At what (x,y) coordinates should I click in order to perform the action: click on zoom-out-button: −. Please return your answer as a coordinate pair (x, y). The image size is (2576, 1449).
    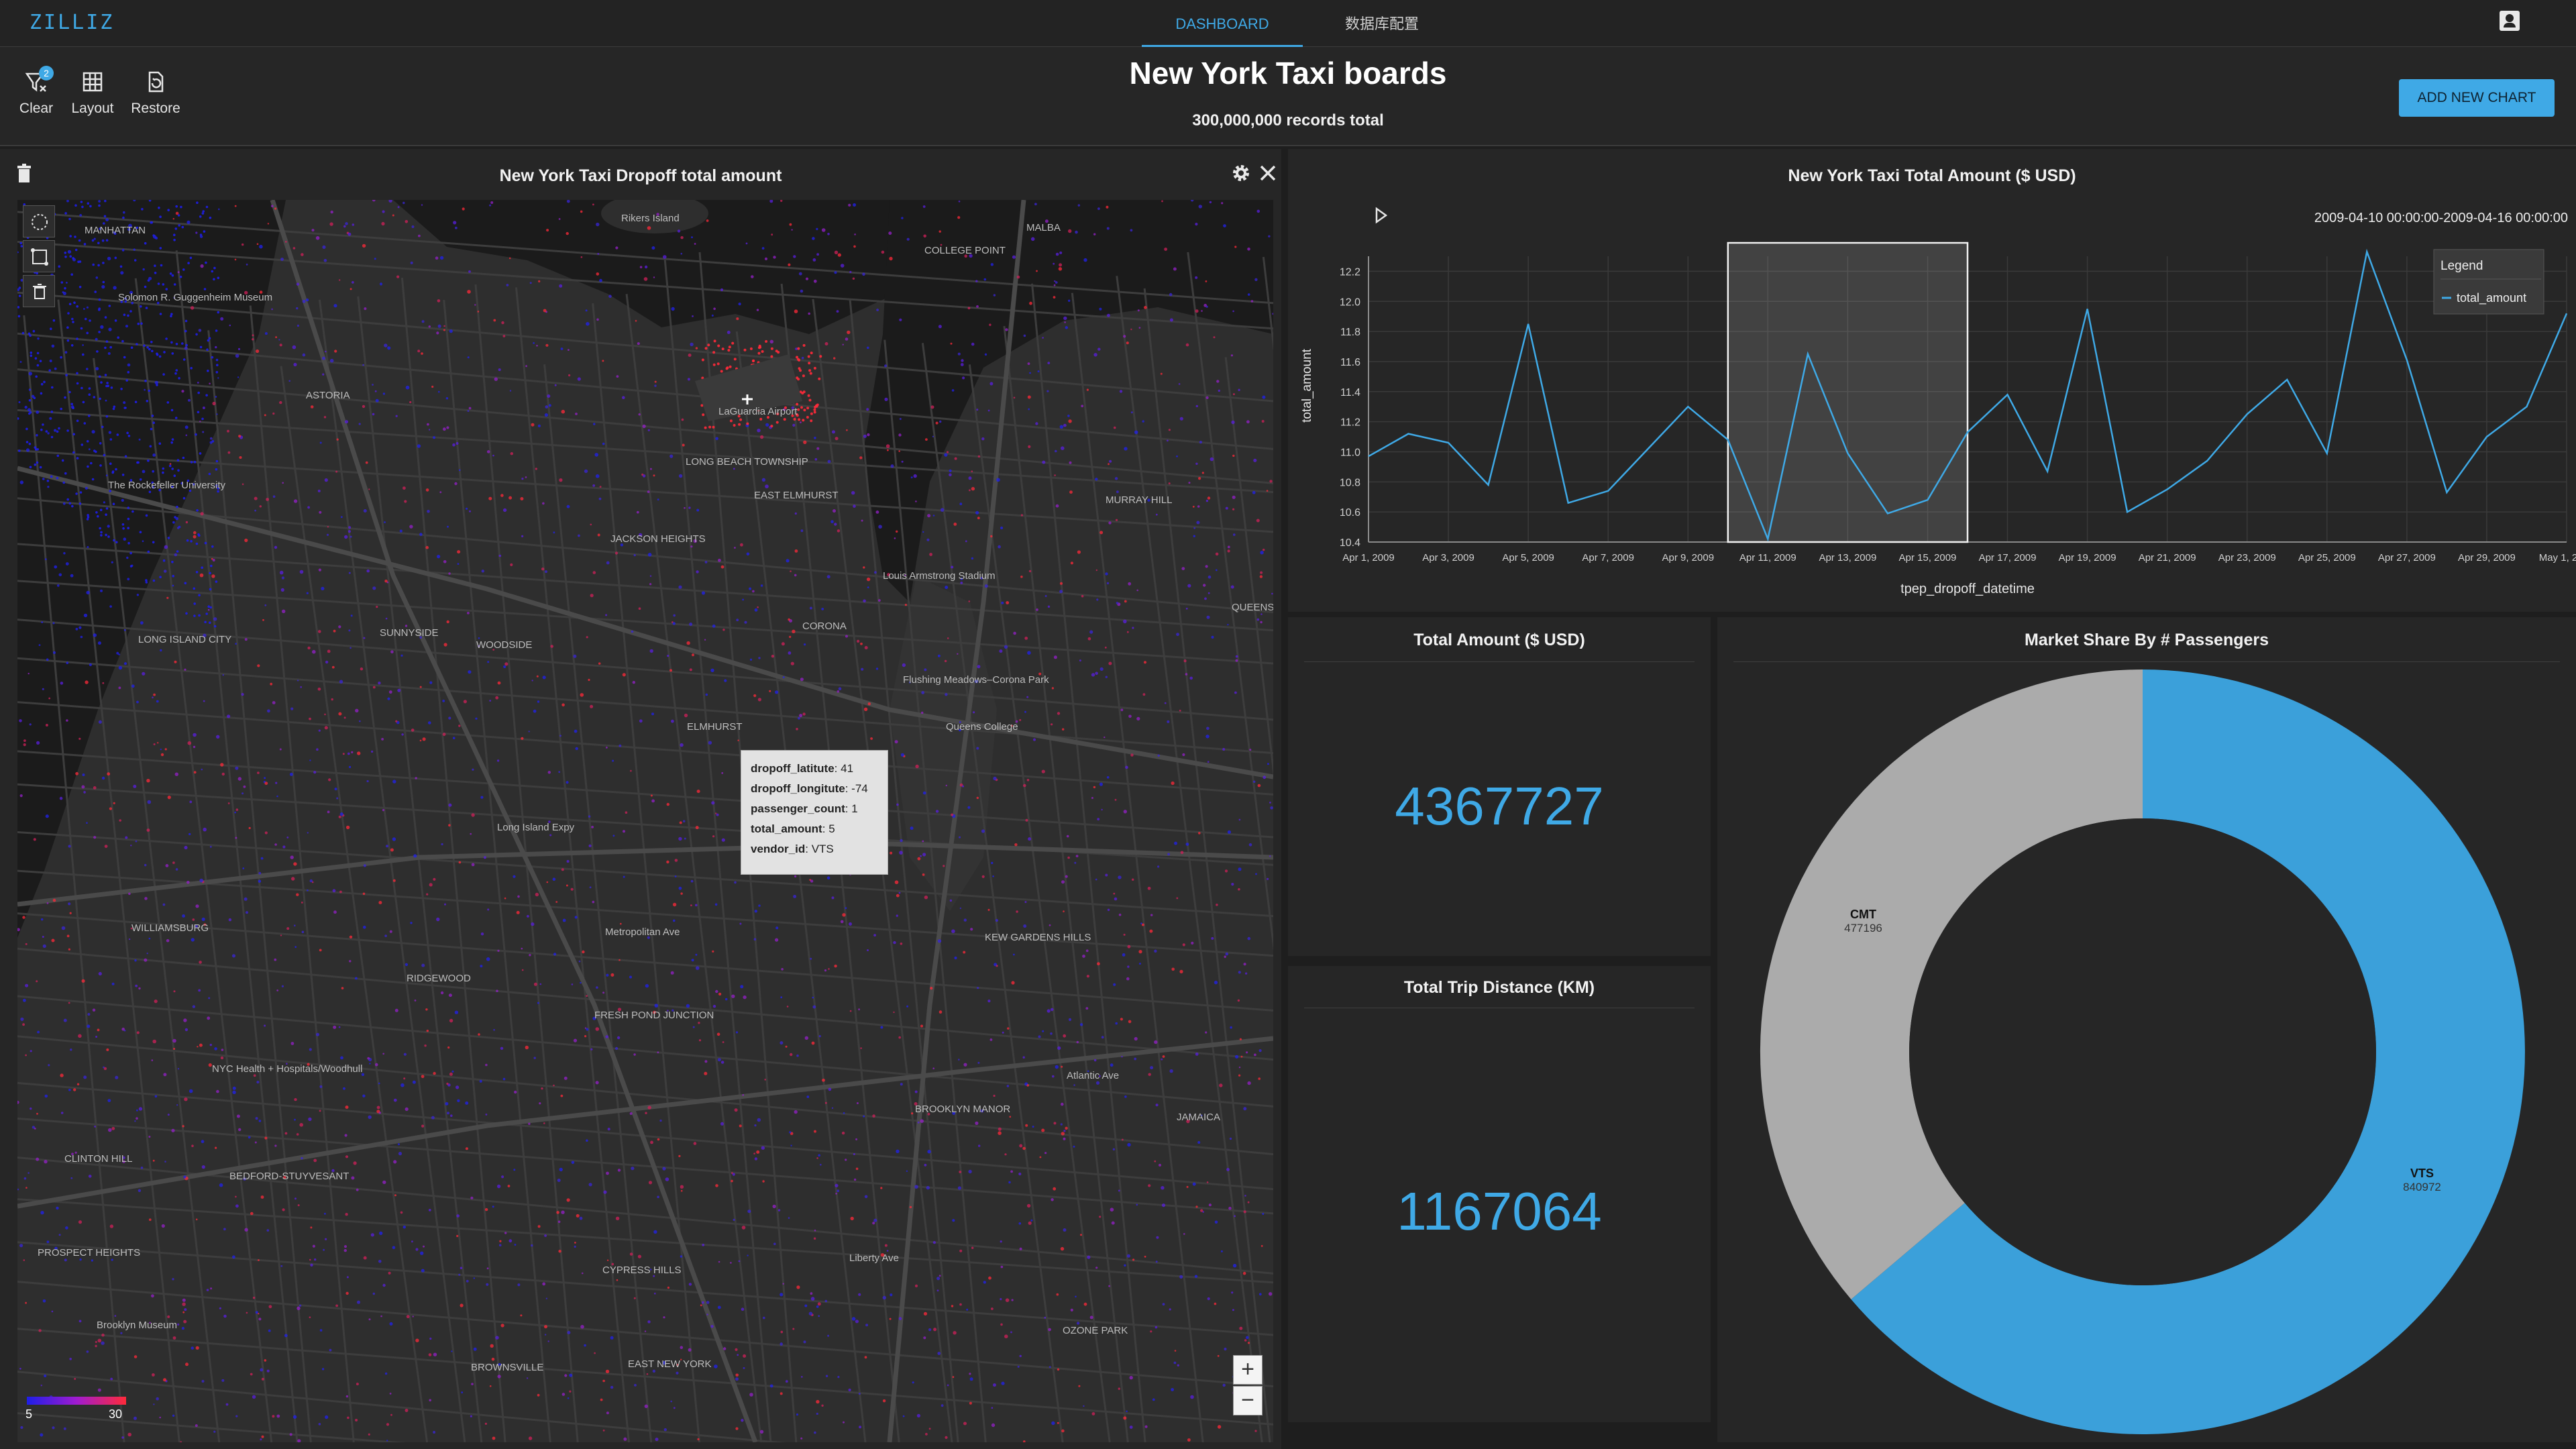
    Looking at the image, I should click on (1248, 1400).